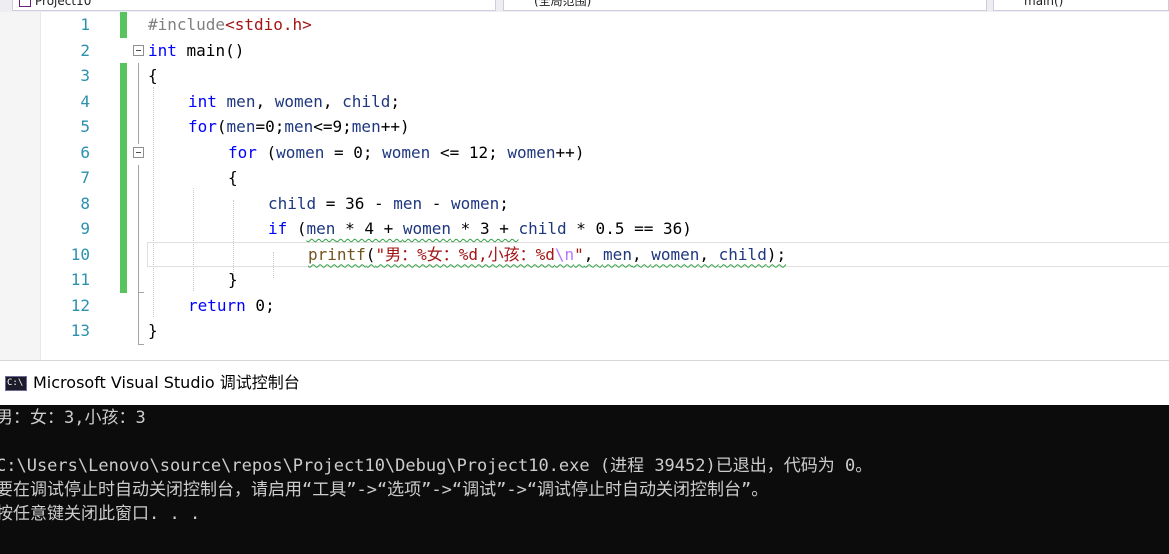 The image size is (1169, 554). I want to click on function-dropdown-label: main(), so click(1044, 4).